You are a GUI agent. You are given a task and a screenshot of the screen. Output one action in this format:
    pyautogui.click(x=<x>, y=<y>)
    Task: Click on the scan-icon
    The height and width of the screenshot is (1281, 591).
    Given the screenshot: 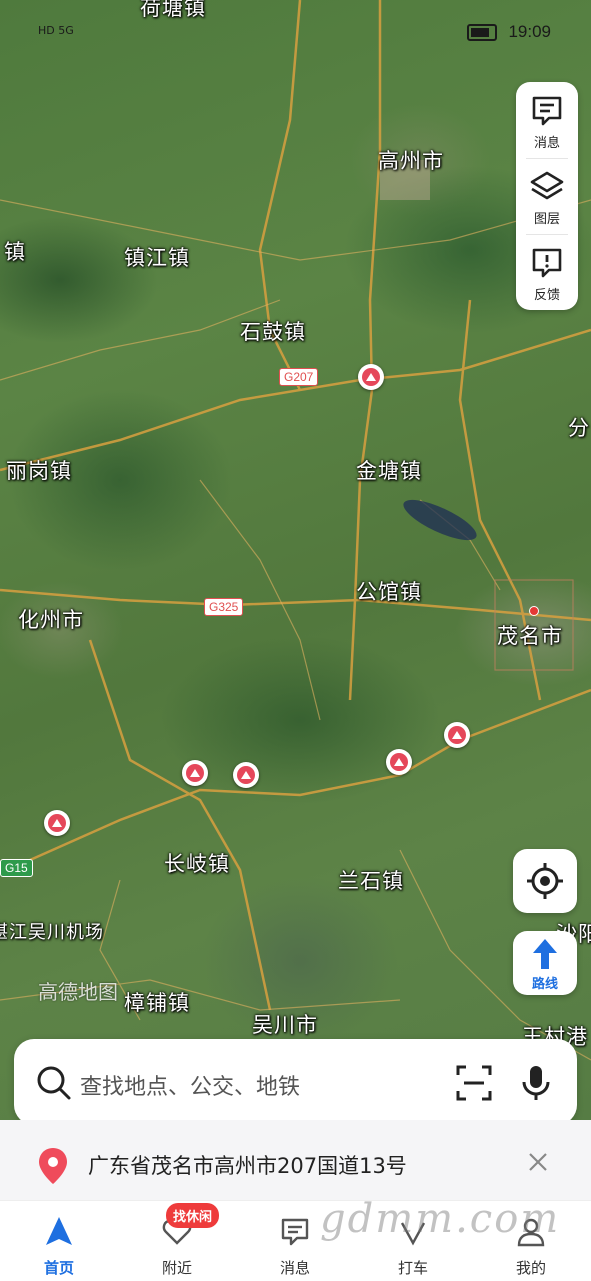 What is the action you would take?
    pyautogui.click(x=474, y=1083)
    